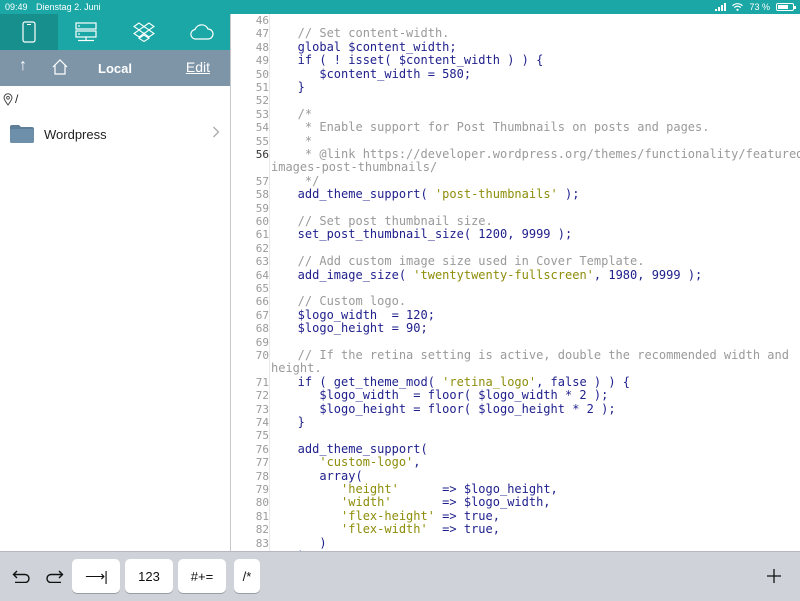 The width and height of the screenshot is (800, 601). I want to click on code-line: 68 $logo_height = 90;, so click(515, 328).